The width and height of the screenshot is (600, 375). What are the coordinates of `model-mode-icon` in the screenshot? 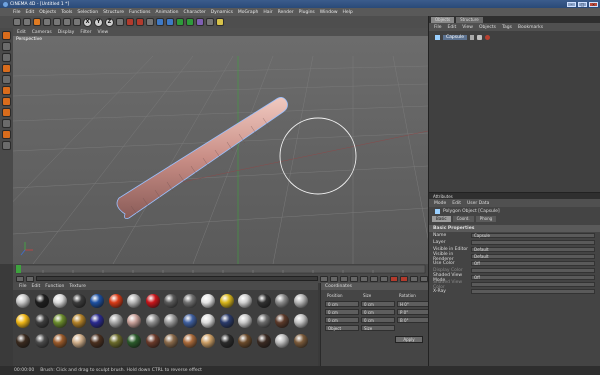 It's located at (6, 46).